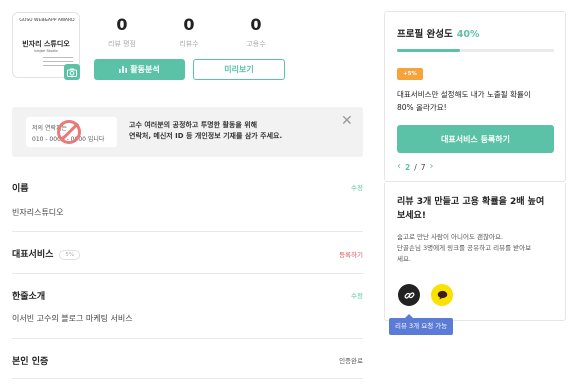  I want to click on camera-button, so click(72, 72).